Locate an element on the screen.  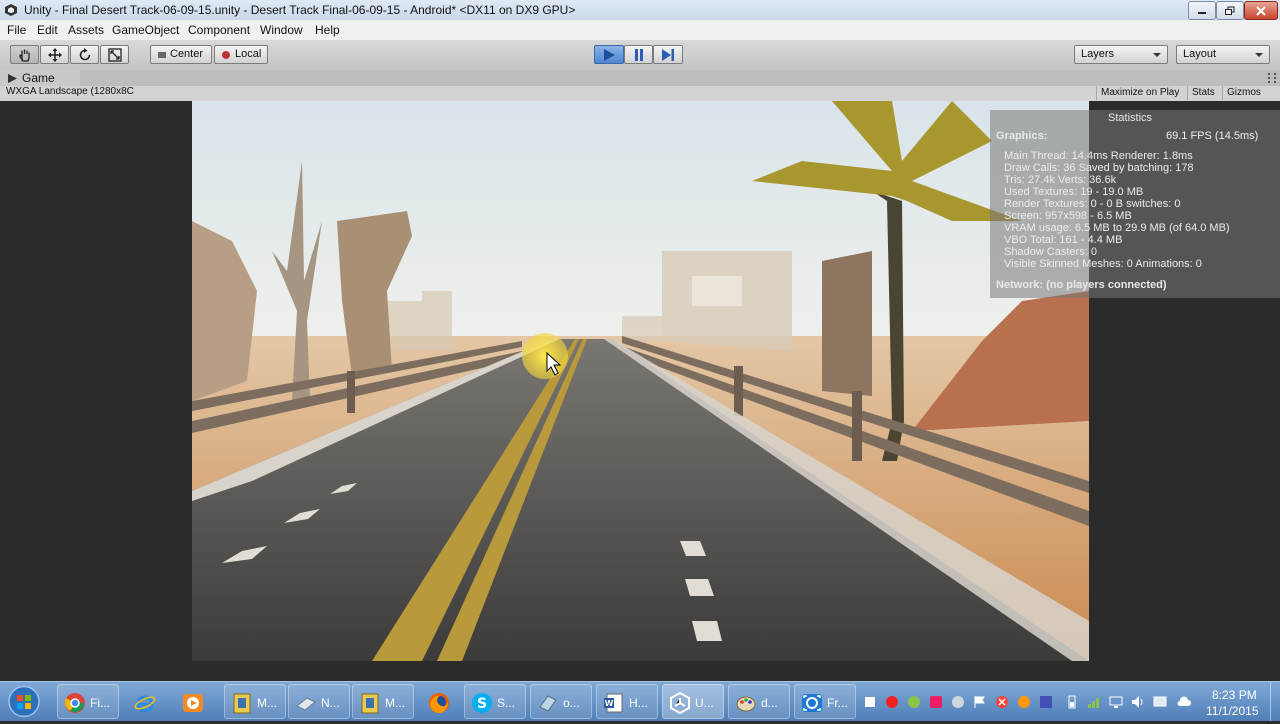
scale-icon is located at coordinates (114, 54).